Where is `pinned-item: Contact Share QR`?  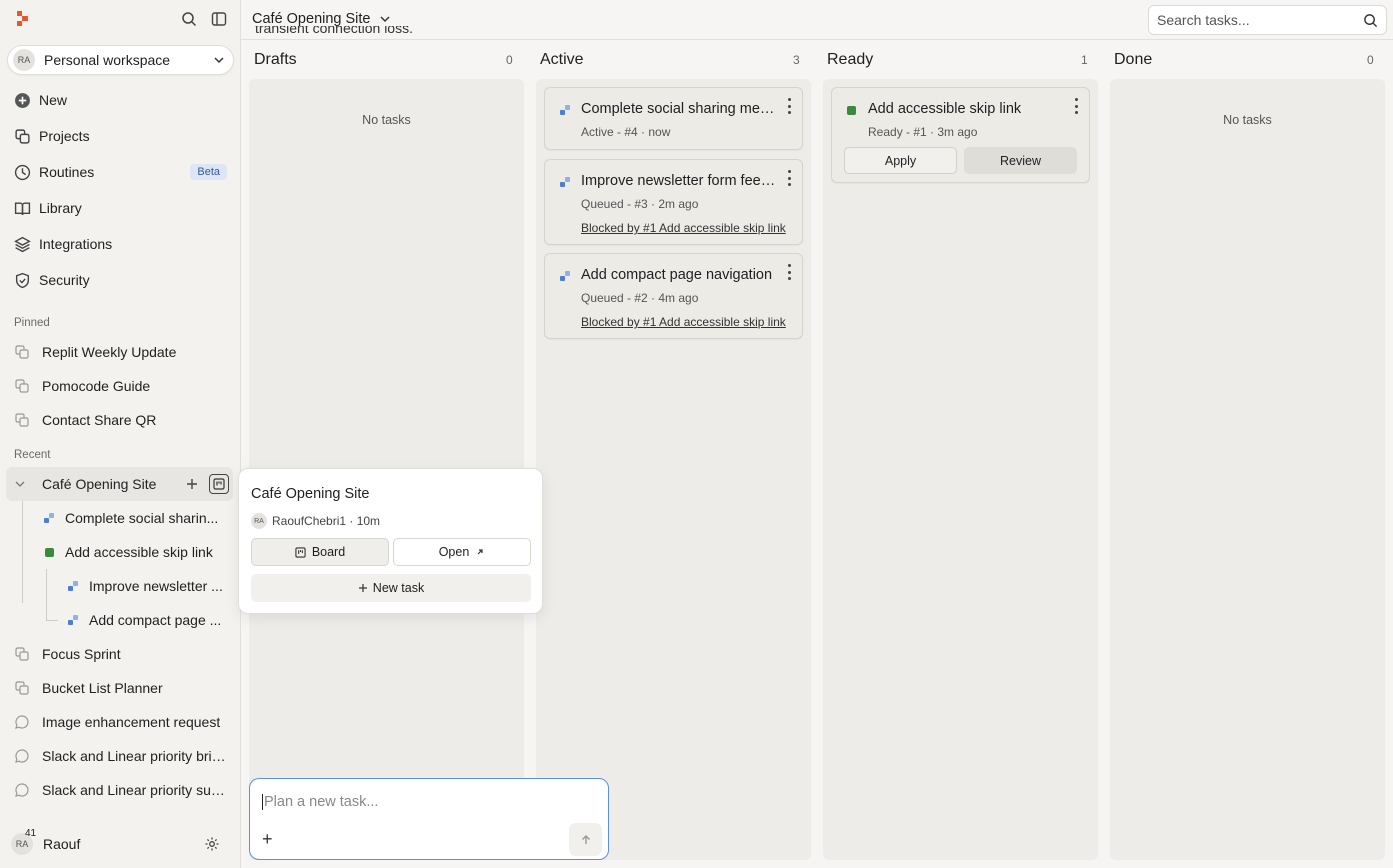 pinned-item: Contact Share QR is located at coordinates (120, 420).